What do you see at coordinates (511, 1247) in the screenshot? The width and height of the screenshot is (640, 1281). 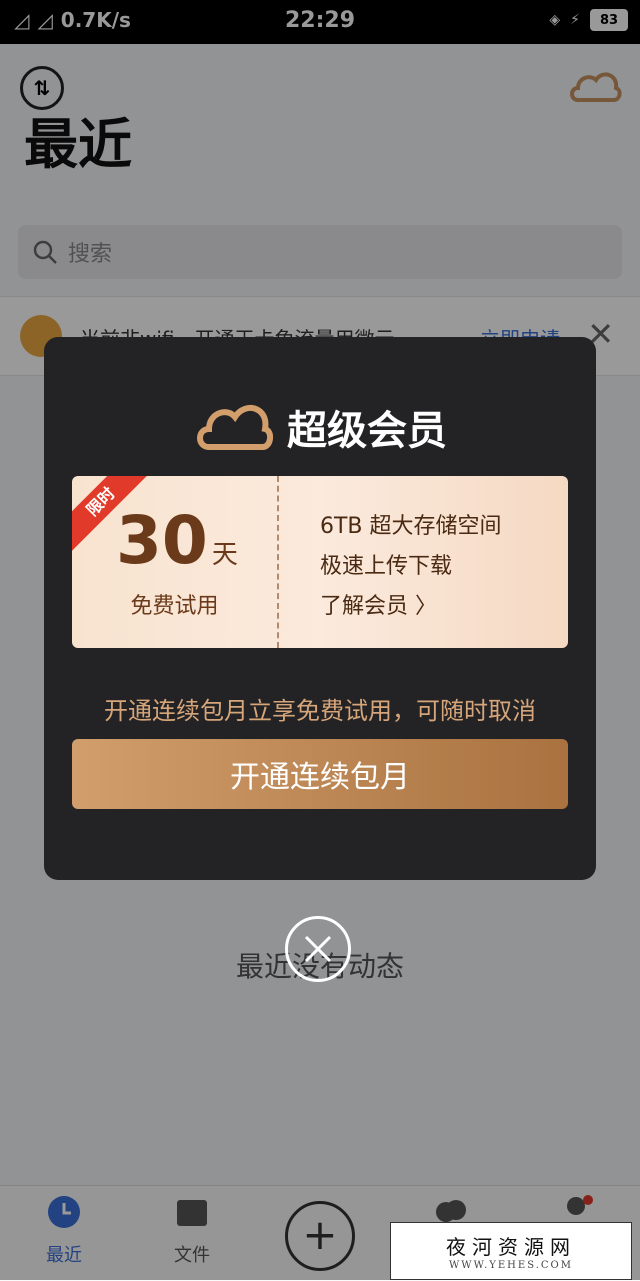 I see `watermark-text: 夜河资源网` at bounding box center [511, 1247].